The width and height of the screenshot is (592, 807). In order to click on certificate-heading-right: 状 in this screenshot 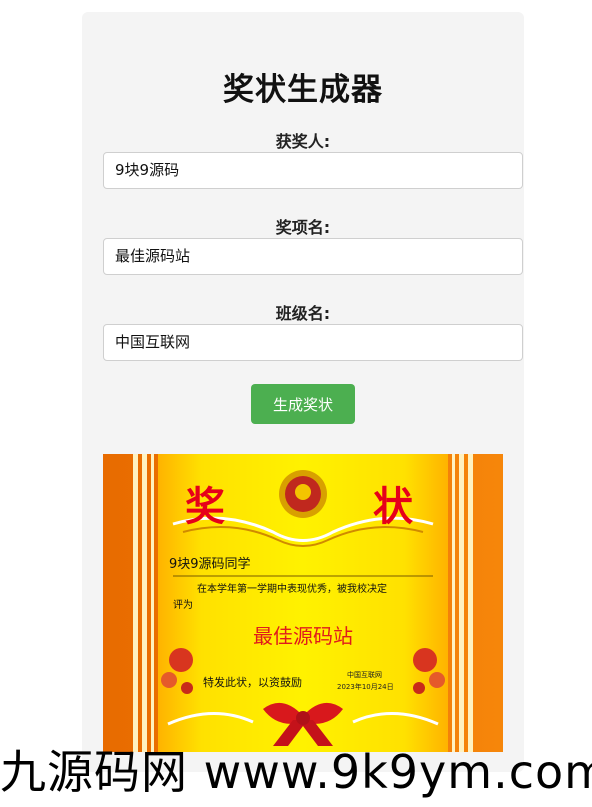, I will do `click(394, 507)`.